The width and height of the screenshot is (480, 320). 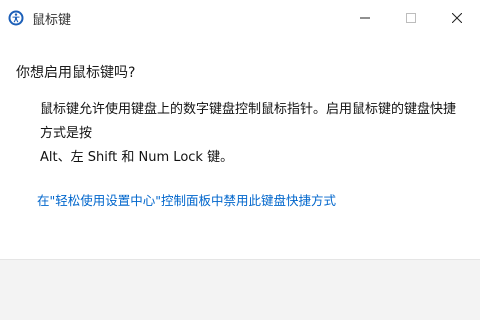 I want to click on description-line-2: Alt、左 Shift 和 Num Lock 键。, so click(x=137, y=157).